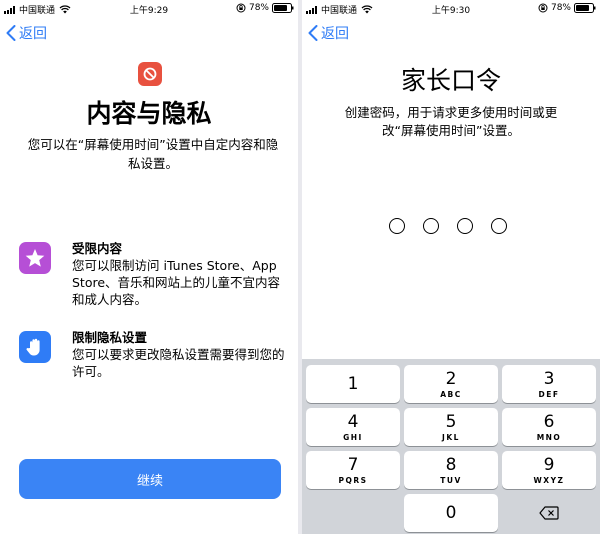 This screenshot has height=534, width=600. I want to click on delete-key, so click(549, 513).